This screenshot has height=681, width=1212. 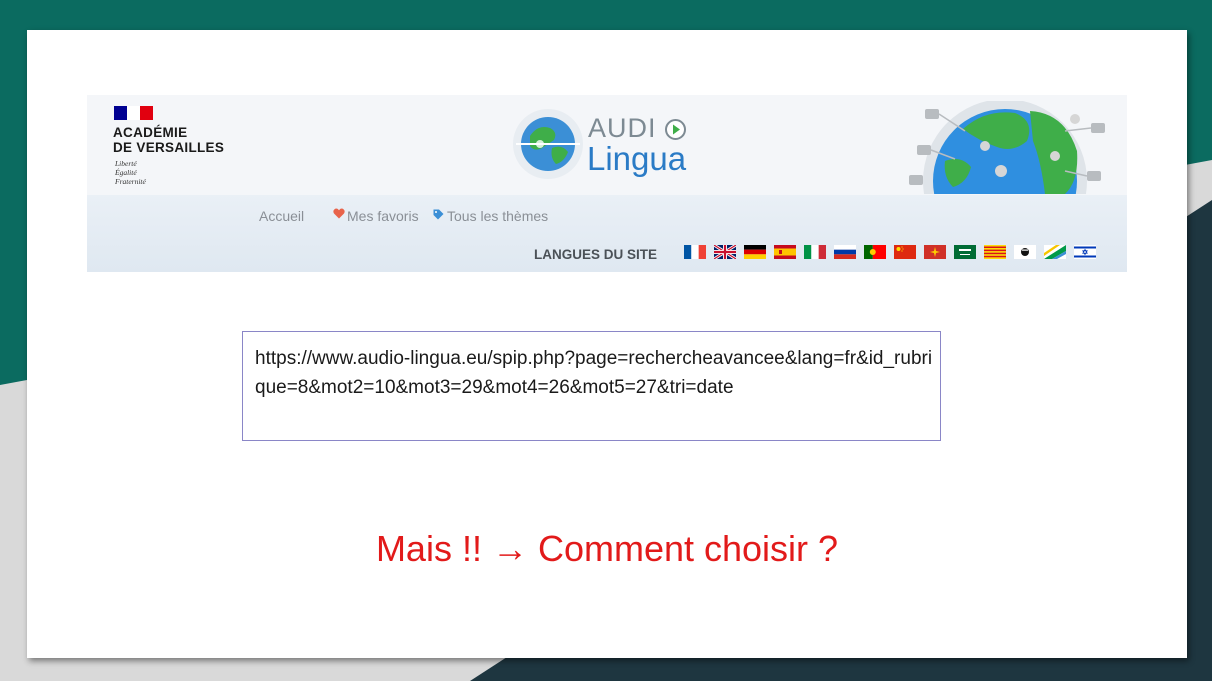 What do you see at coordinates (133, 113) in the screenshot?
I see `republique-francaise-flag-icon` at bounding box center [133, 113].